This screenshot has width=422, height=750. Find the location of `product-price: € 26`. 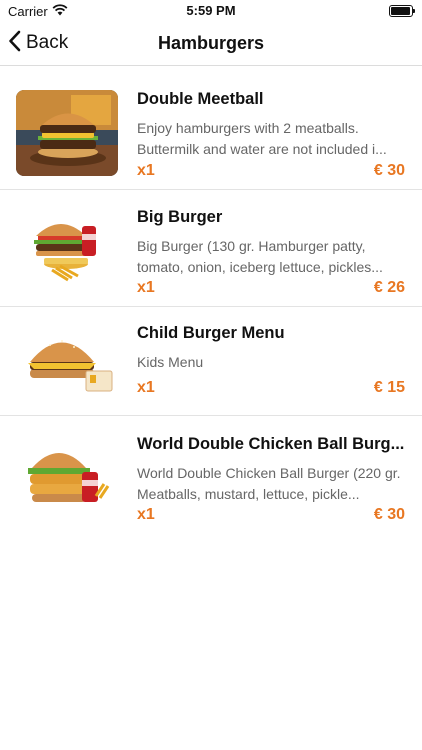

product-price: € 26 is located at coordinates (389, 287).